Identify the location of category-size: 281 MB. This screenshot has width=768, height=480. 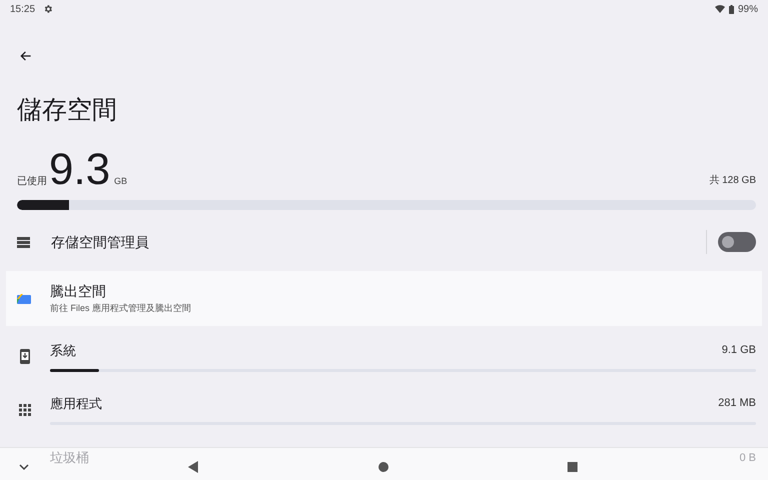
(737, 404).